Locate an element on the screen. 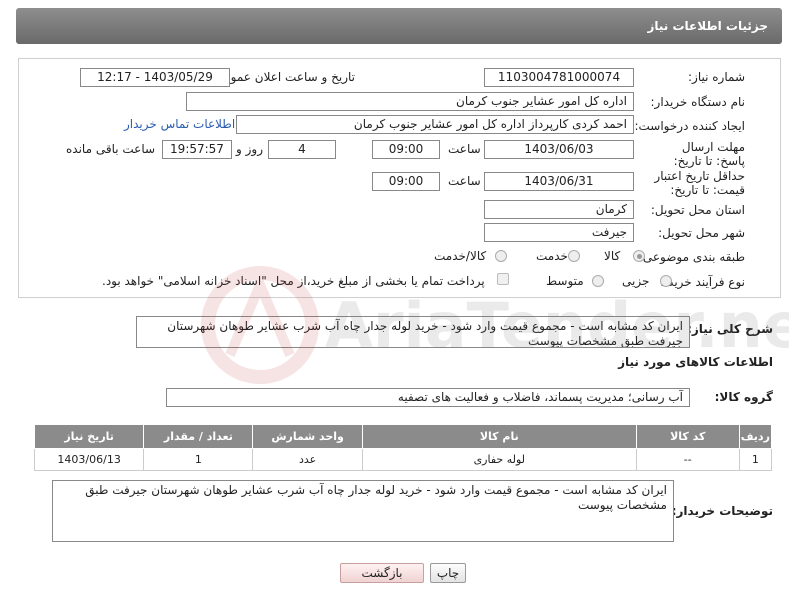 The width and height of the screenshot is (789, 598). province-field: کرمان is located at coordinates (559, 209).